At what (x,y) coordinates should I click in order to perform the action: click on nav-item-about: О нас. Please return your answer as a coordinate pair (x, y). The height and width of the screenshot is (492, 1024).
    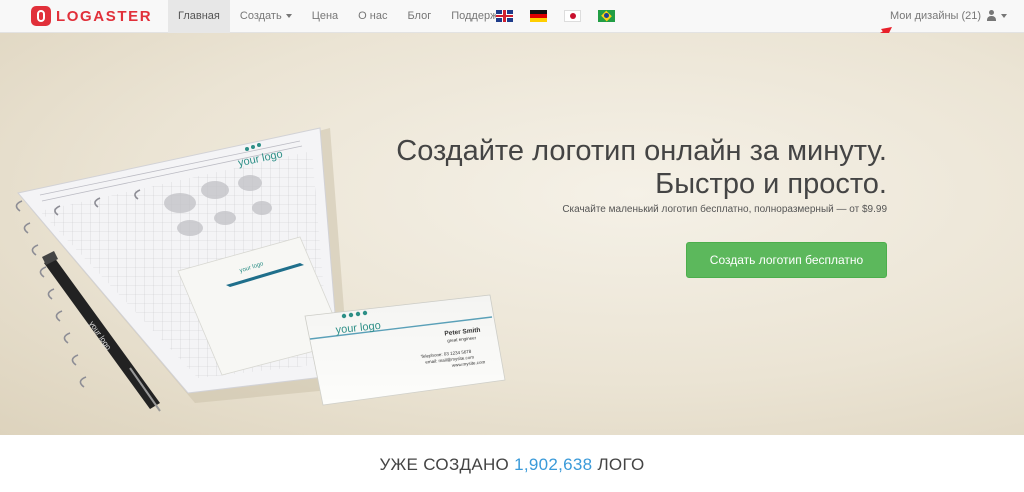
    Looking at the image, I should click on (372, 16).